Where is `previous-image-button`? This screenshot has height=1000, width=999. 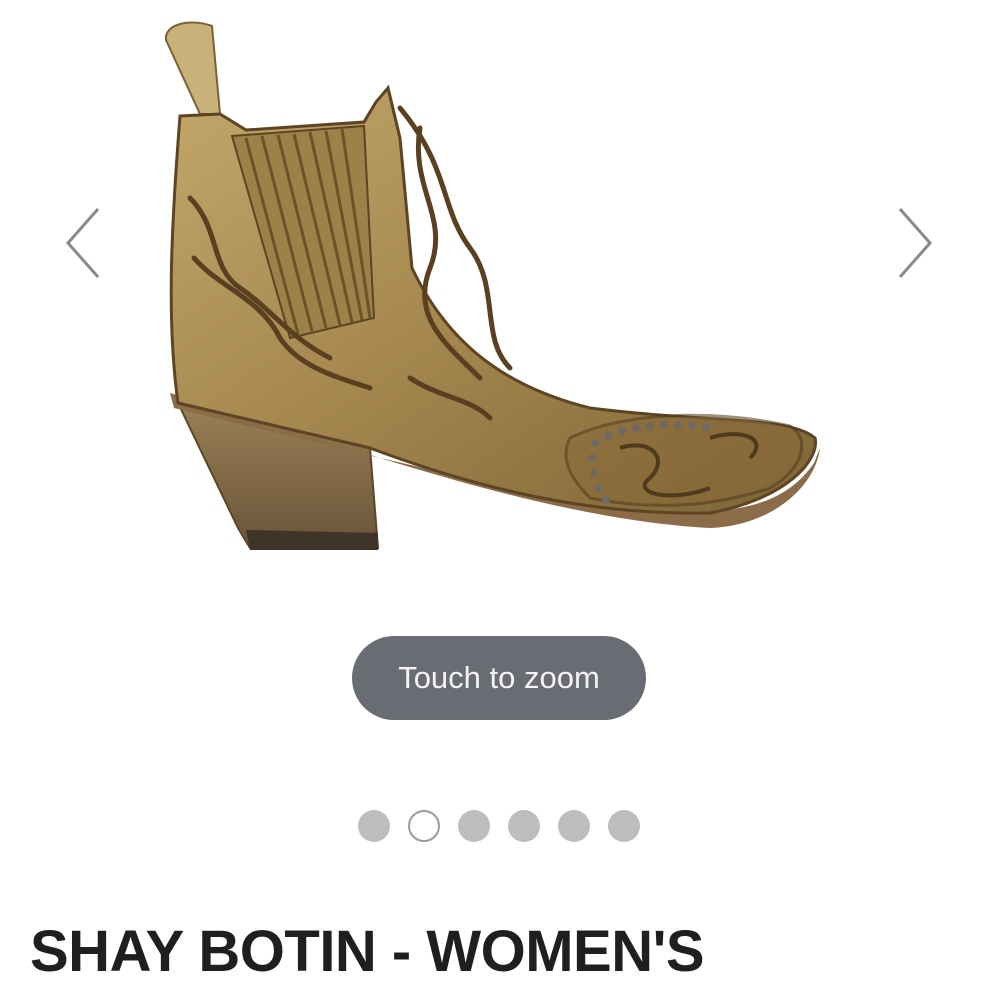
previous-image-button is located at coordinates (84, 243).